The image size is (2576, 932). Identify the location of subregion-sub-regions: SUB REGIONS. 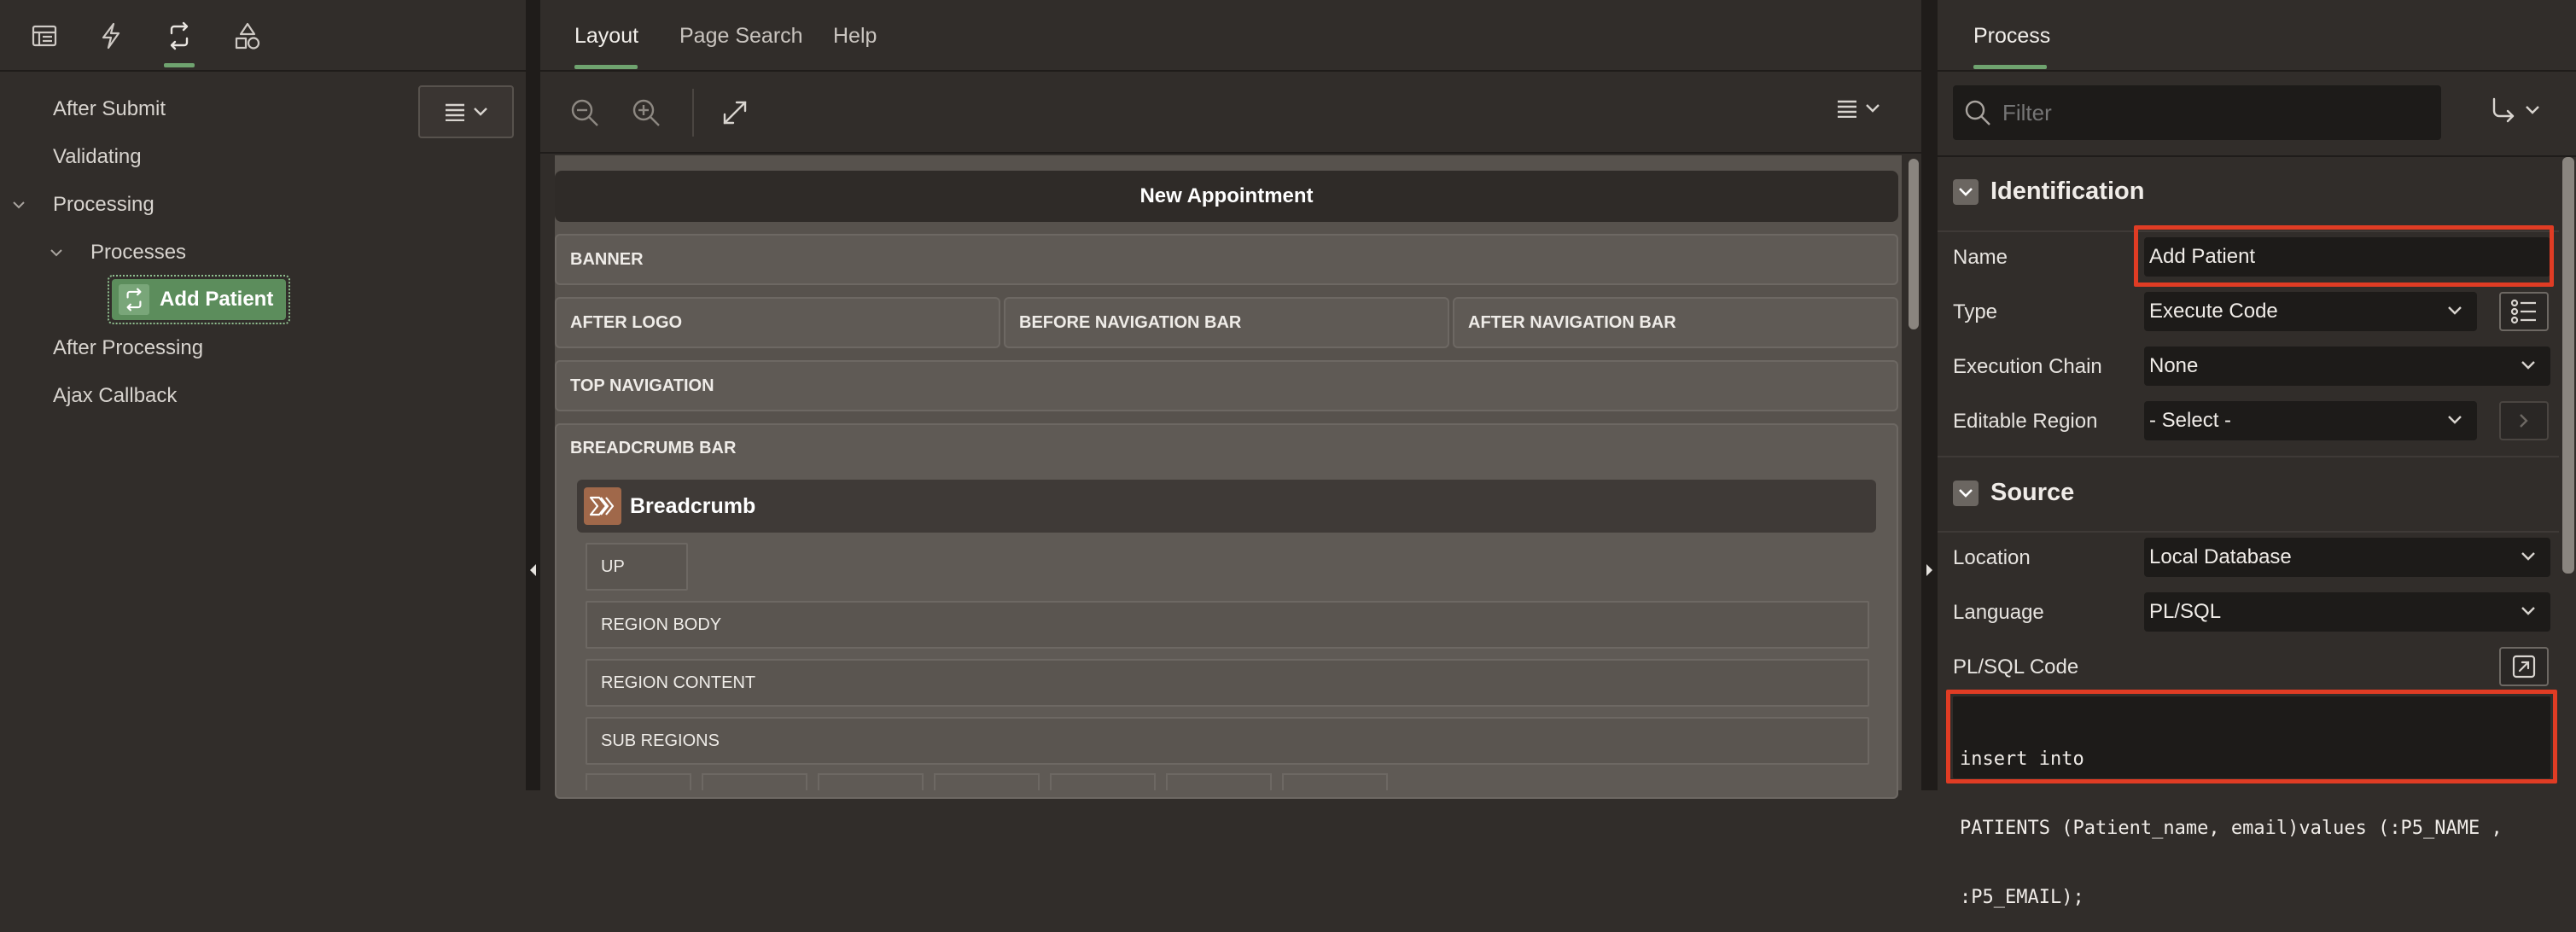
(1227, 741).